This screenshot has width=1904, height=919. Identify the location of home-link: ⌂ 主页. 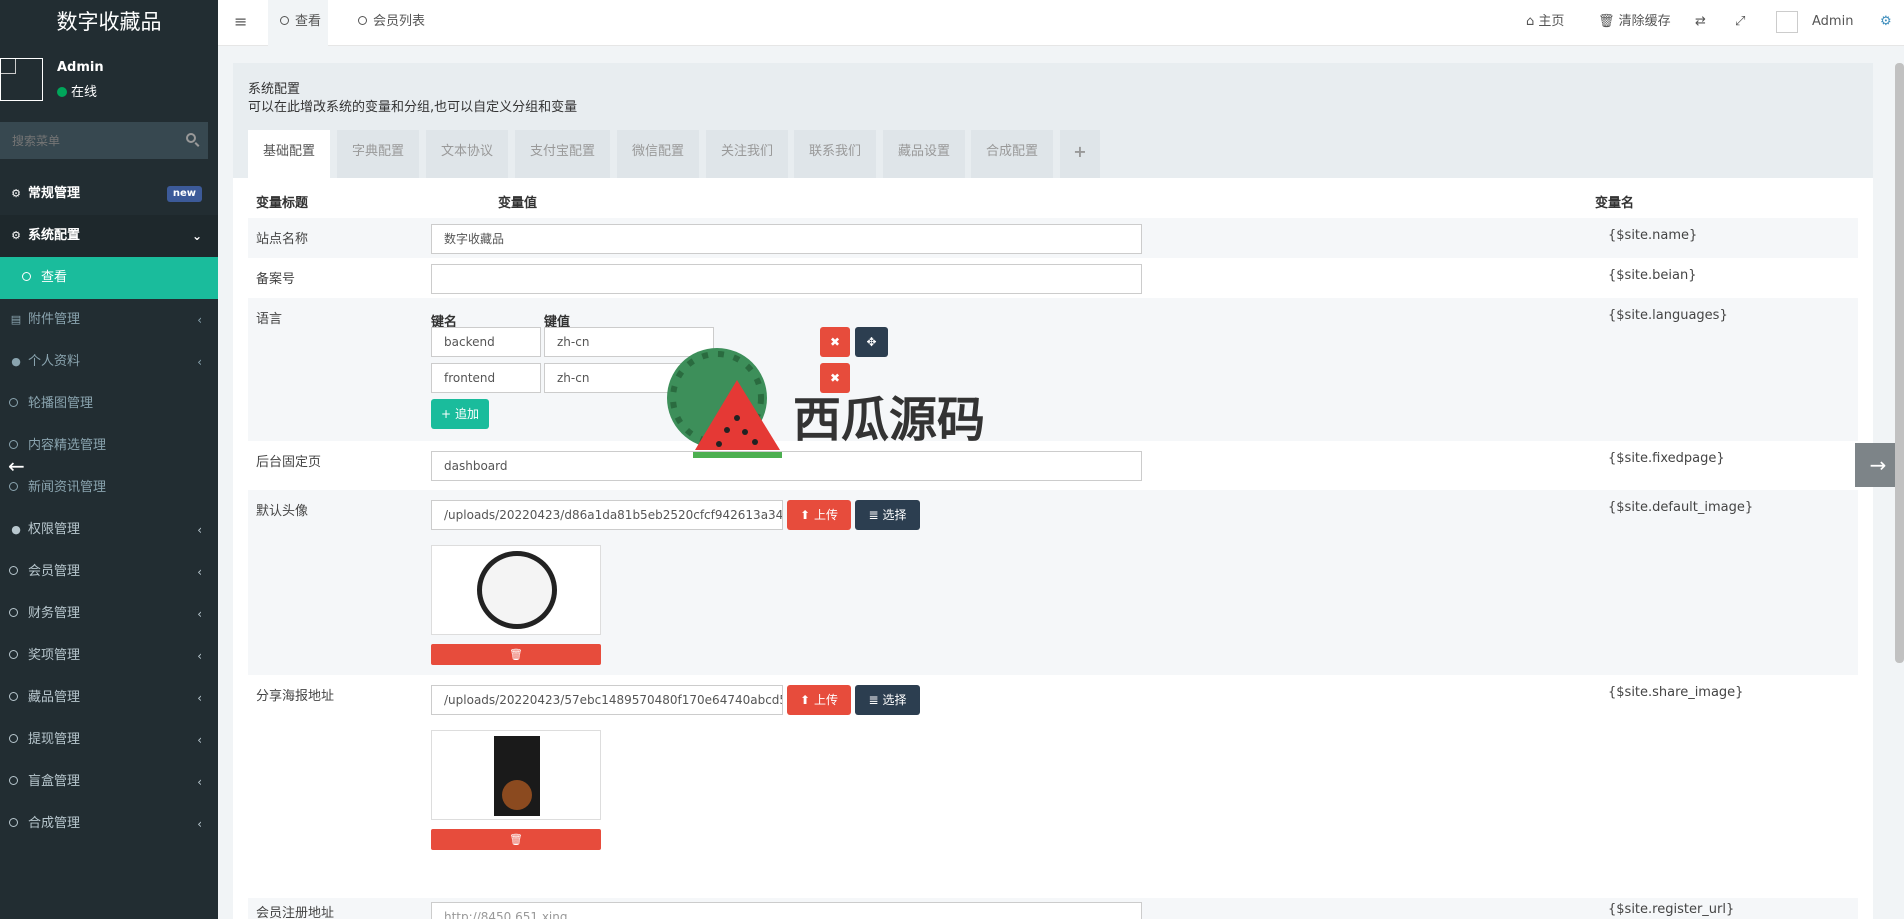
(1545, 23).